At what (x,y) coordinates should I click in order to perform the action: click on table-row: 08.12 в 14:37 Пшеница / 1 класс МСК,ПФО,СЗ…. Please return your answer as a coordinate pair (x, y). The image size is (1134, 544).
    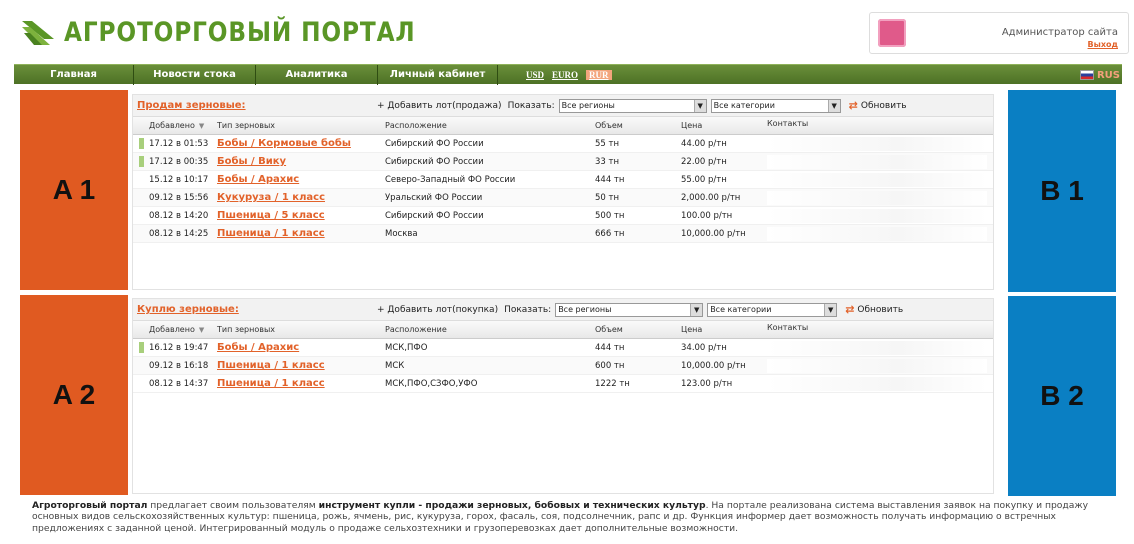
    Looking at the image, I should click on (563, 384).